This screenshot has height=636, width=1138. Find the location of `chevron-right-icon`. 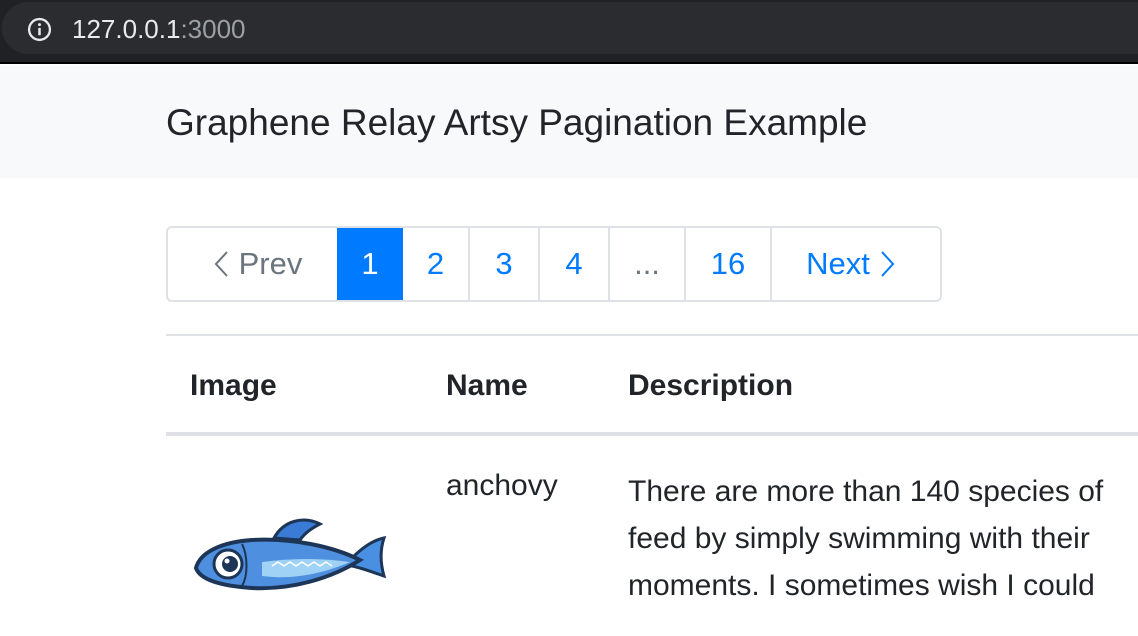

chevron-right-icon is located at coordinates (888, 264).